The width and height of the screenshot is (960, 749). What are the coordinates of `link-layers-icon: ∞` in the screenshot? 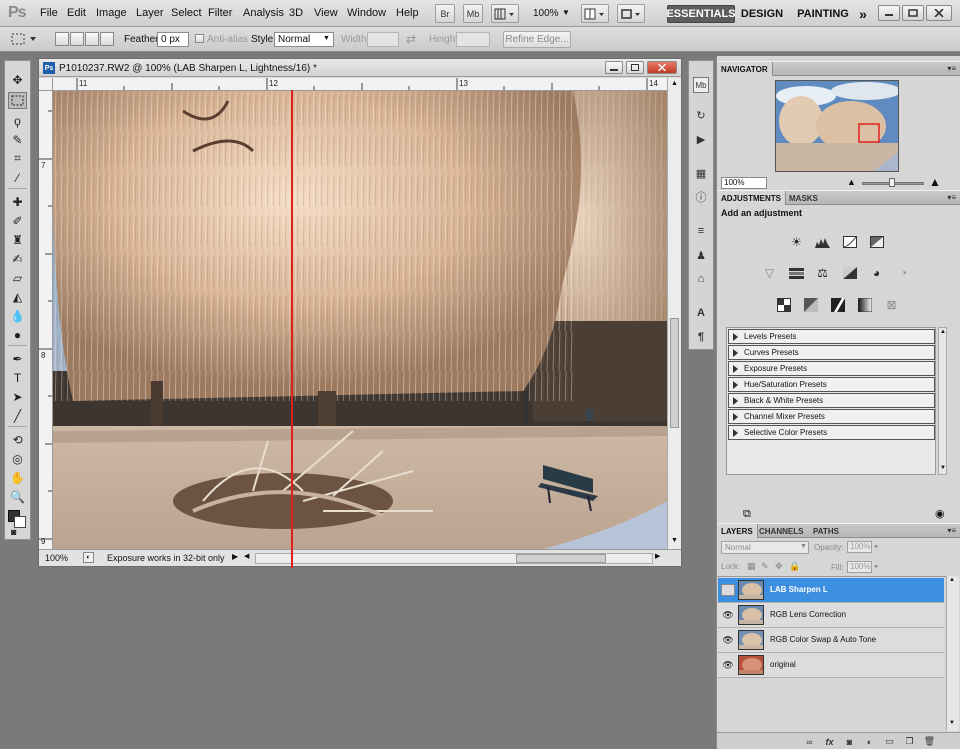 It's located at (809, 741).